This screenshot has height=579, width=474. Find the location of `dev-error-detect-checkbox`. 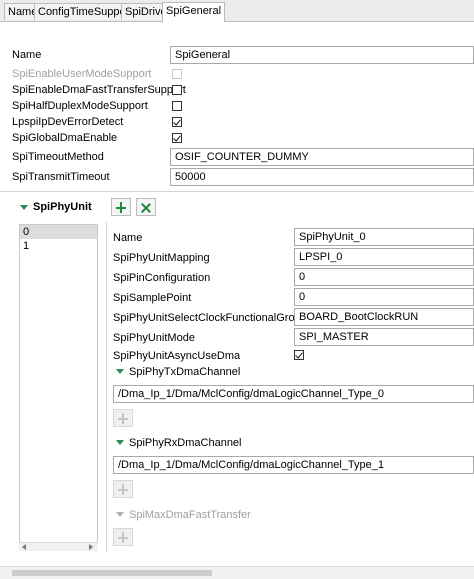

dev-error-detect-checkbox is located at coordinates (177, 122).